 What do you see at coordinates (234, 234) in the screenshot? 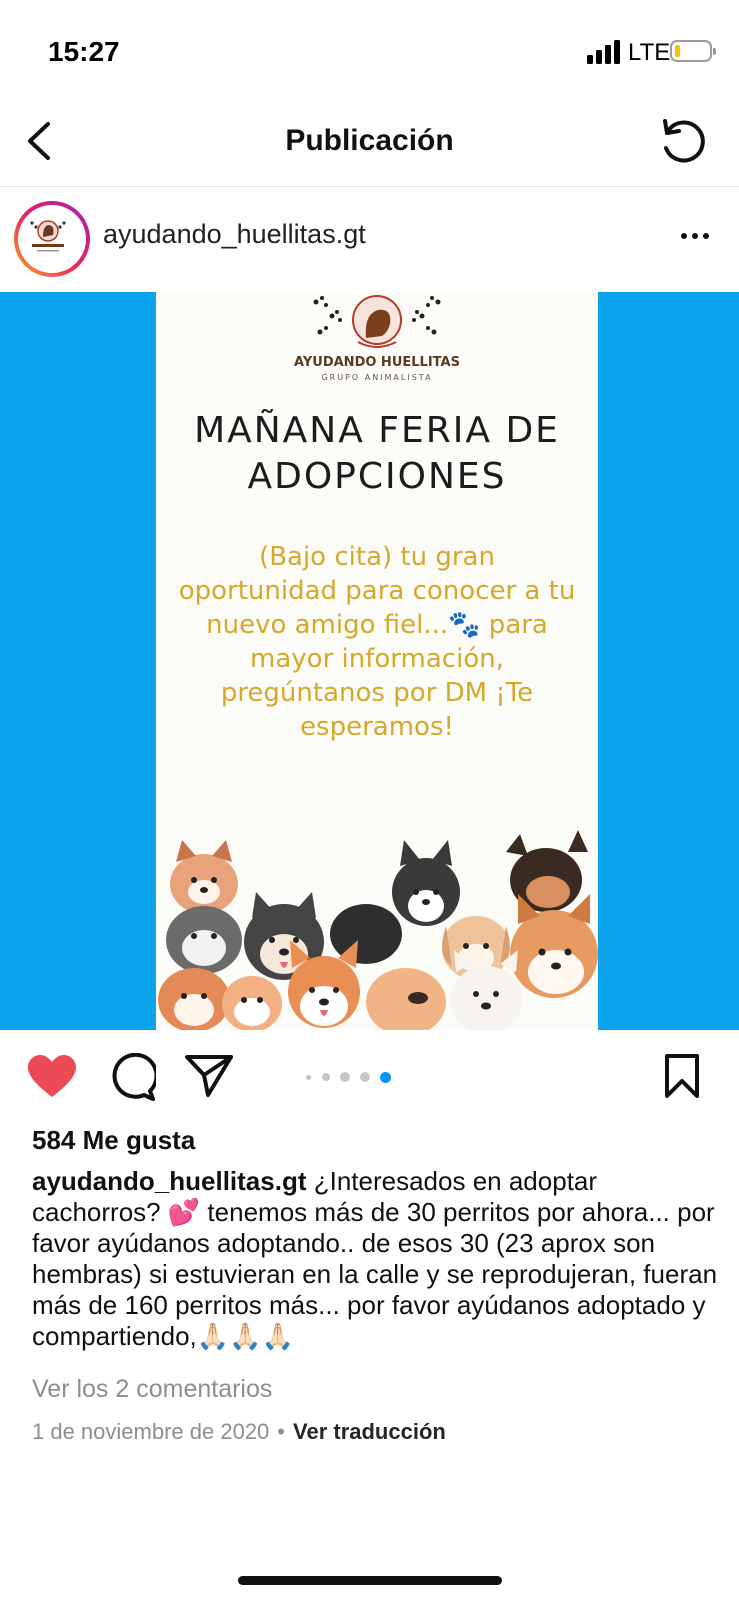
I see `post-username: ayudando_huellitas.gt` at bounding box center [234, 234].